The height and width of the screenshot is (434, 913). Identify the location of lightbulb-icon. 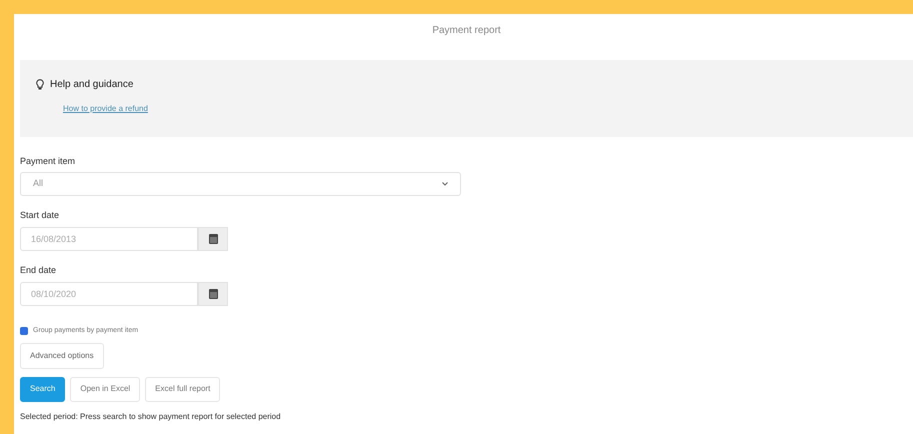
(40, 84).